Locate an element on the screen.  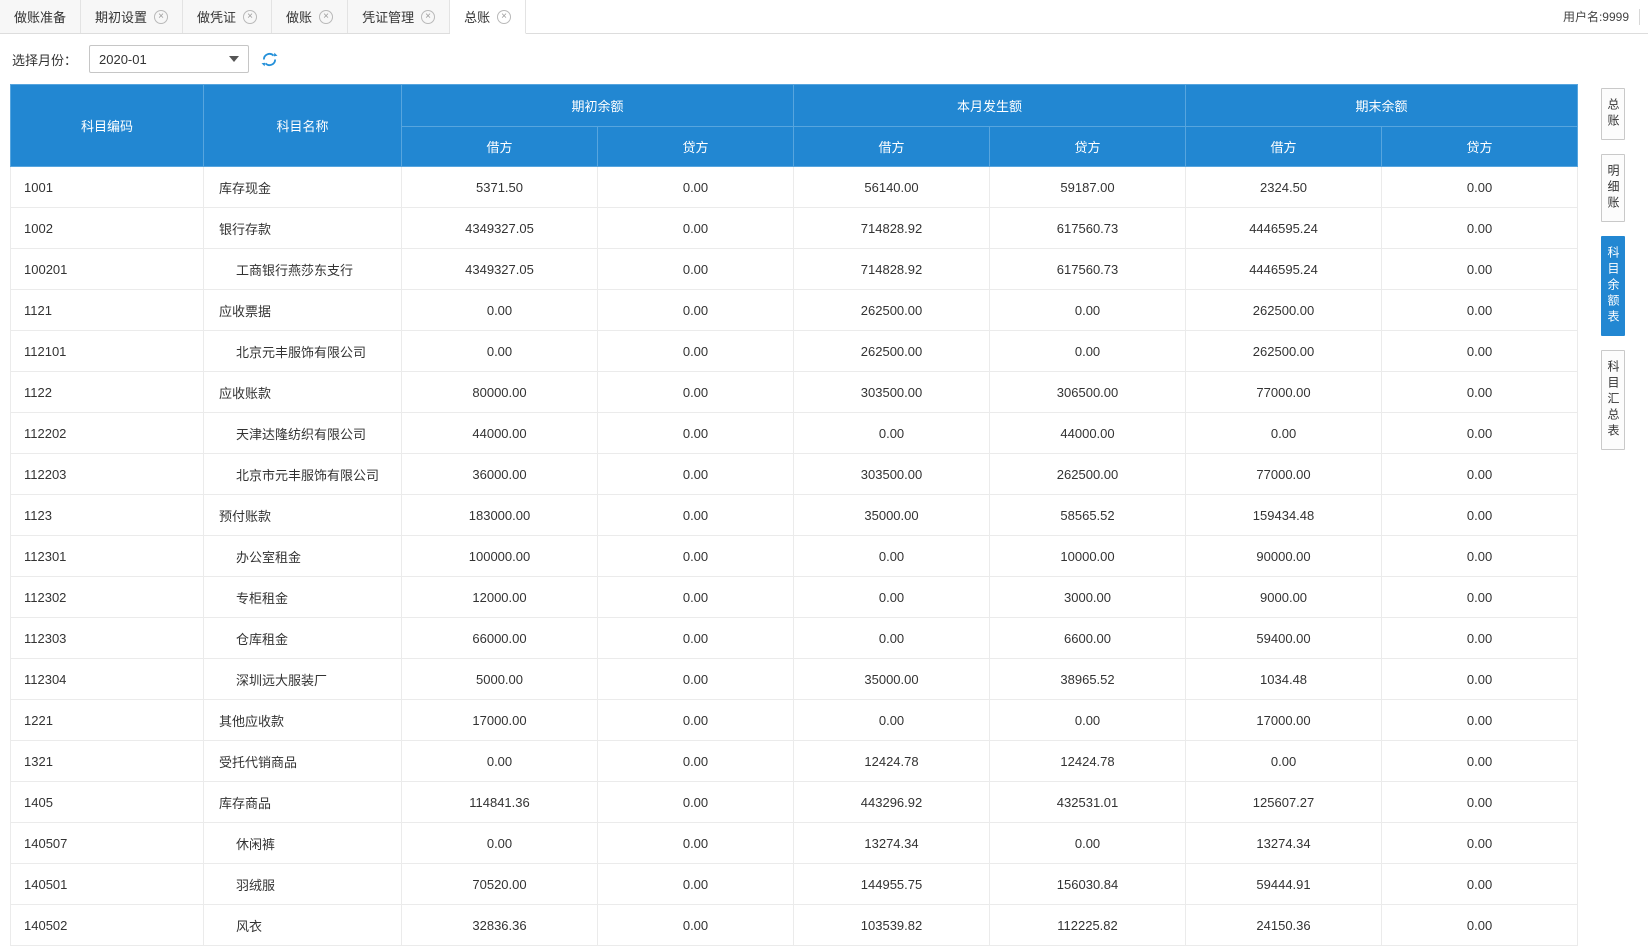
side-tab-科目汇总表: 科目汇总表 is located at coordinates (1613, 400).